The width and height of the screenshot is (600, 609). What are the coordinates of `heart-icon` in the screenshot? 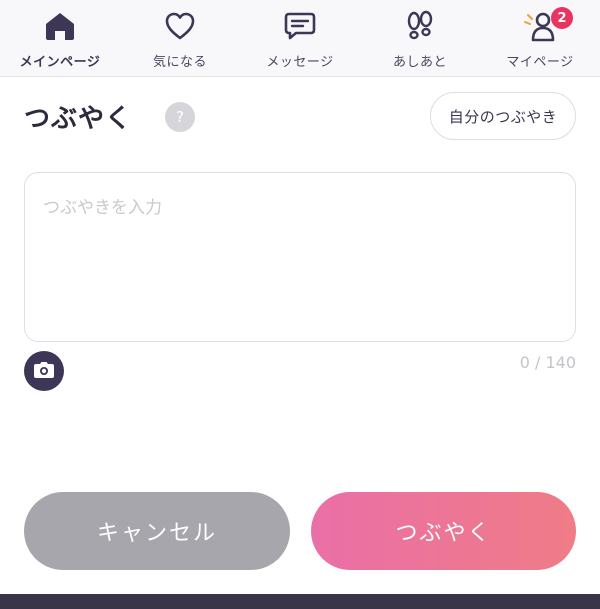 It's located at (180, 26).